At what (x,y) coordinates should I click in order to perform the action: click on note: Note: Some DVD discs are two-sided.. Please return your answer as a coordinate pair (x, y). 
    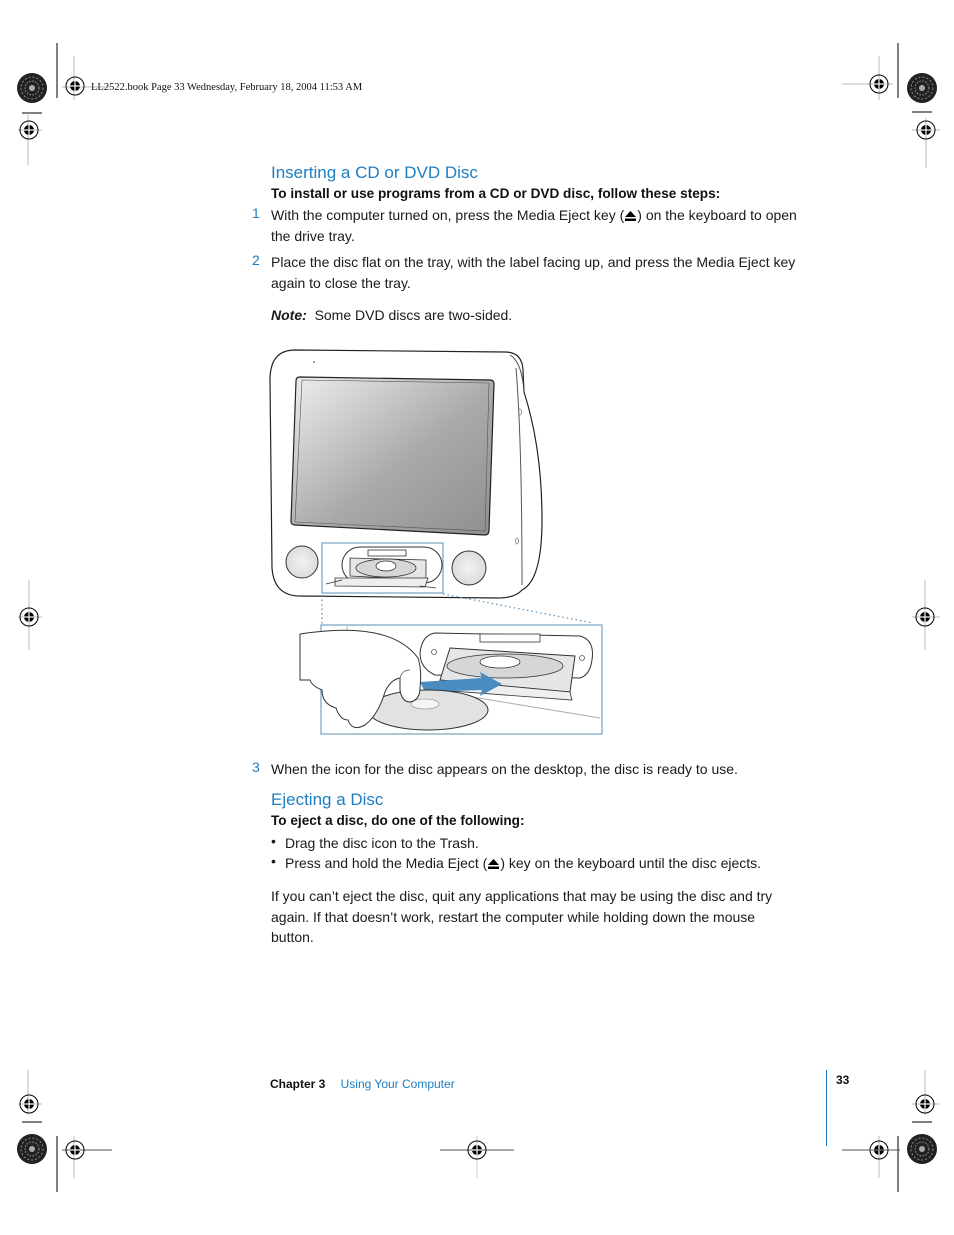
    Looking at the image, I should click on (391, 315).